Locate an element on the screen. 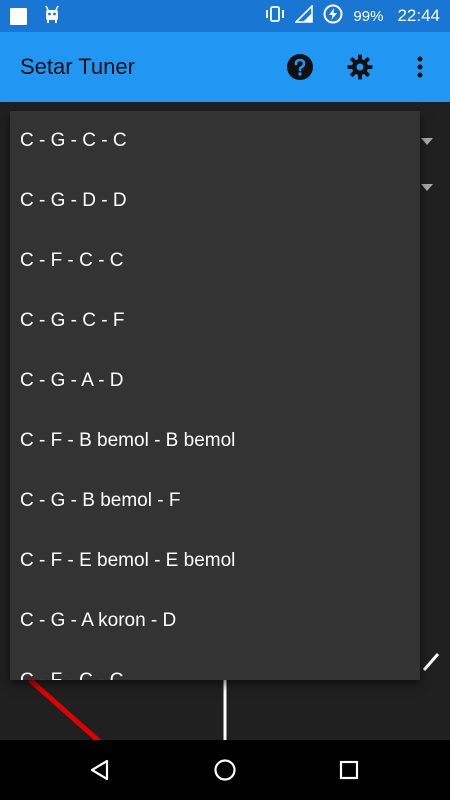  overflow-menu-button is located at coordinates (420, 67).